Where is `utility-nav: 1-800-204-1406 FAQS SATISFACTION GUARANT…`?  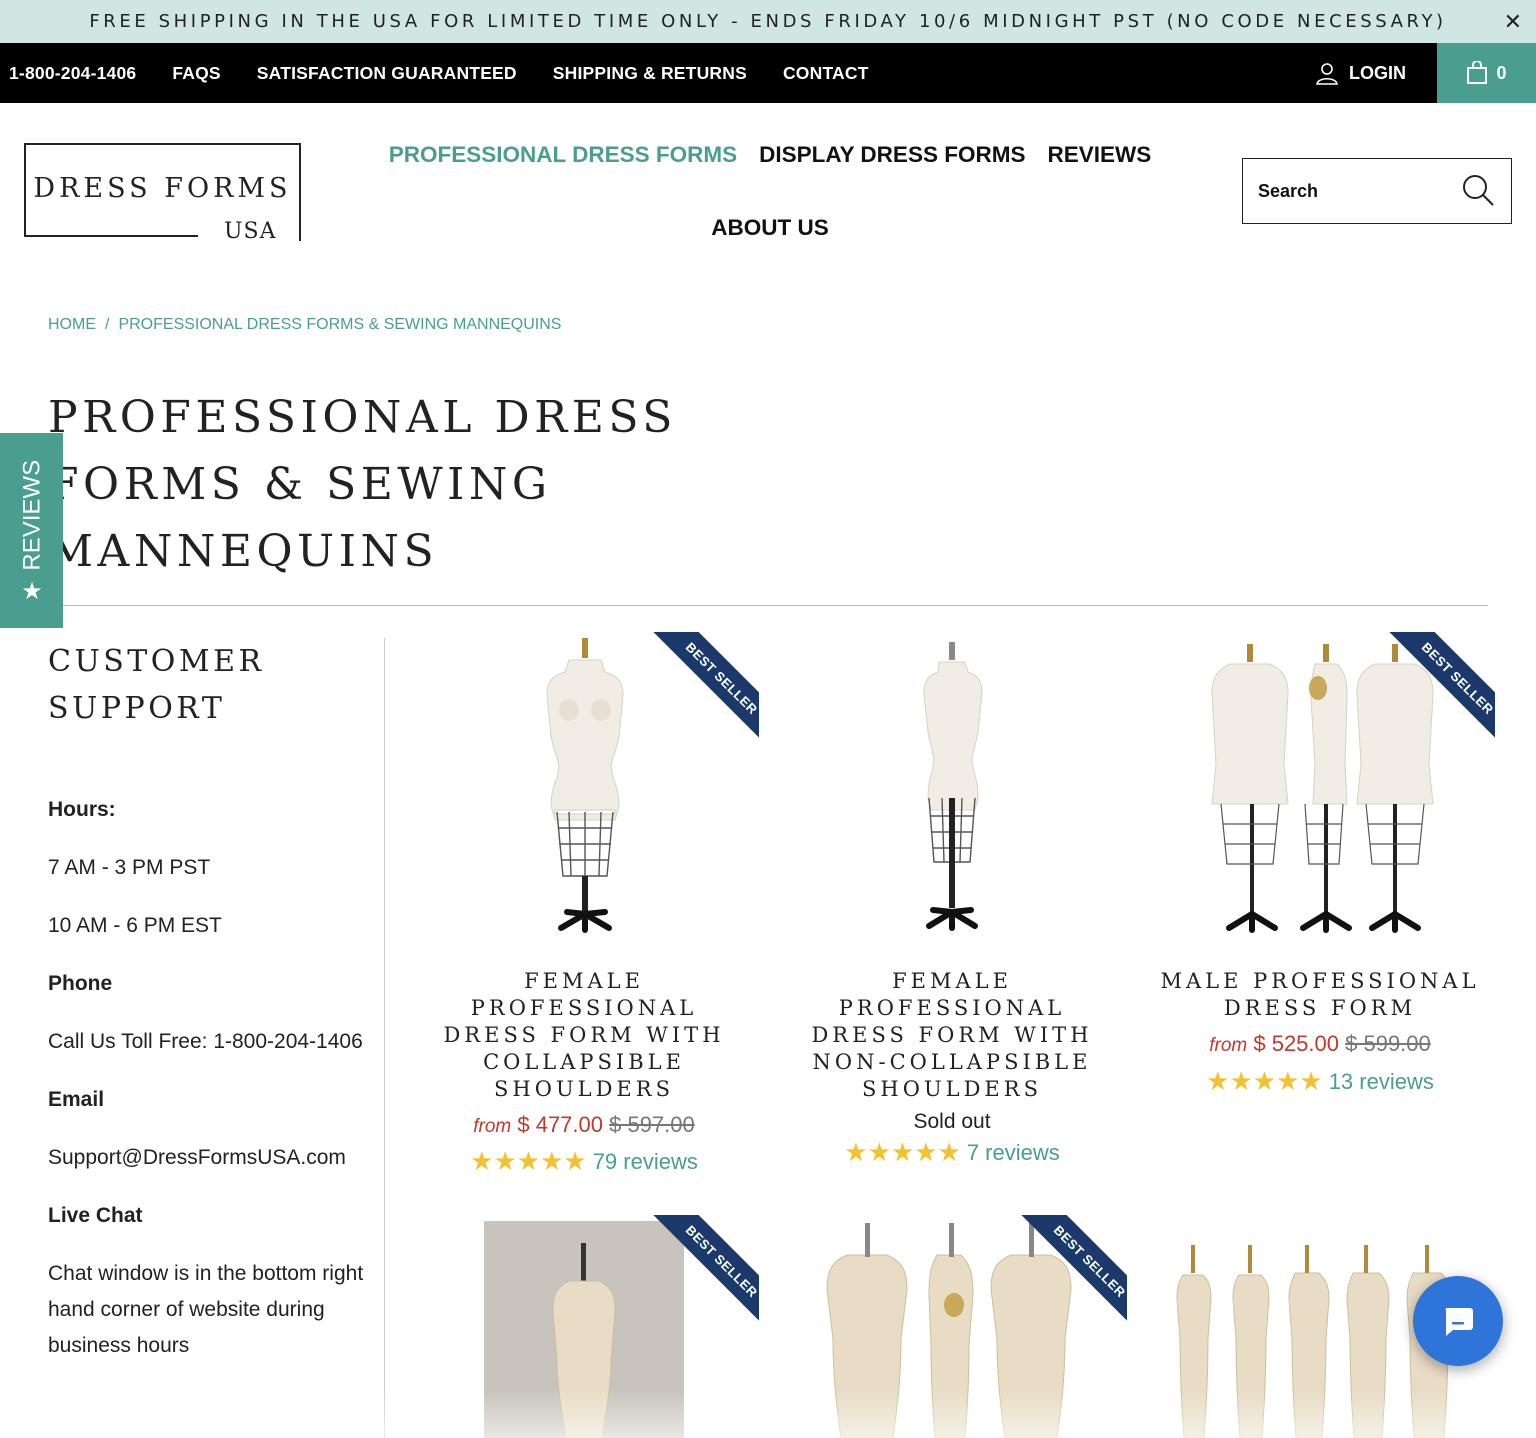 utility-nav: 1-800-204-1406 FAQS SATISFACTION GUARANT… is located at coordinates (452, 73).